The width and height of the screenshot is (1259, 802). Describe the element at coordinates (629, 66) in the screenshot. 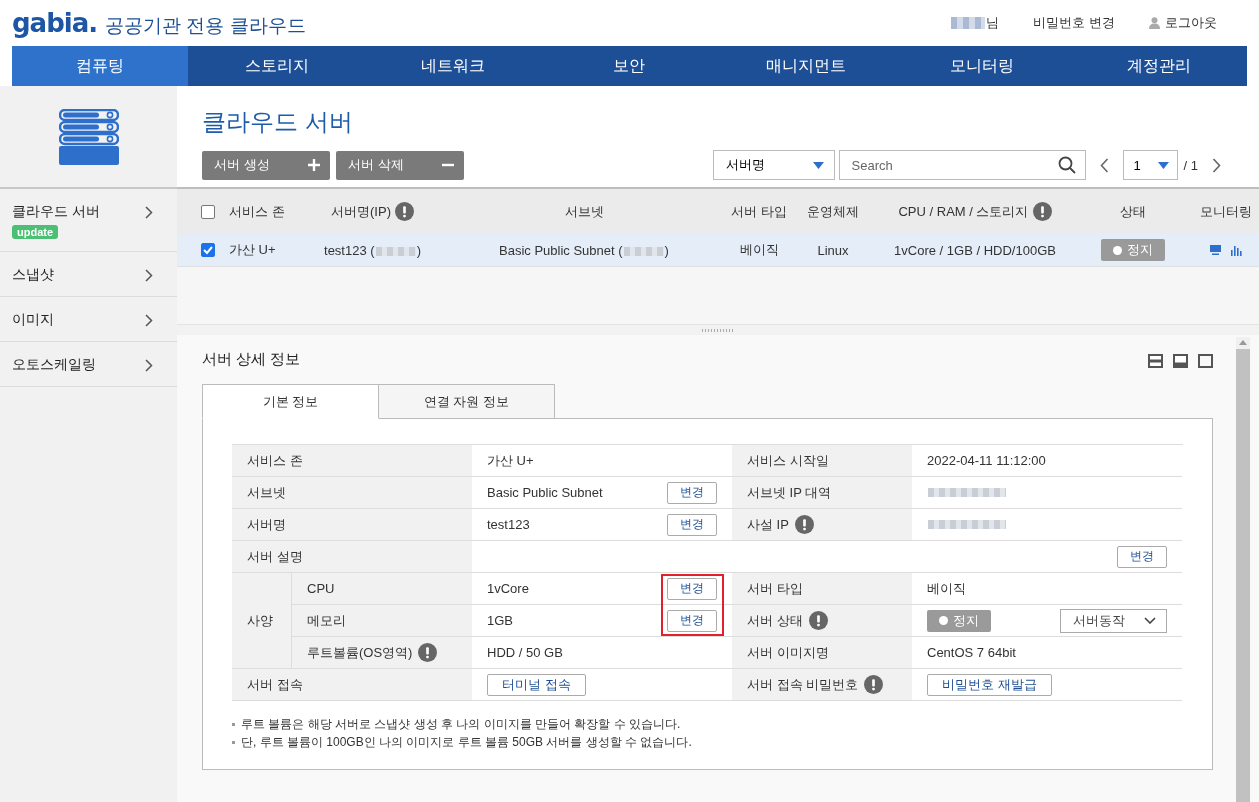

I see `nav-tab: 보안` at that location.